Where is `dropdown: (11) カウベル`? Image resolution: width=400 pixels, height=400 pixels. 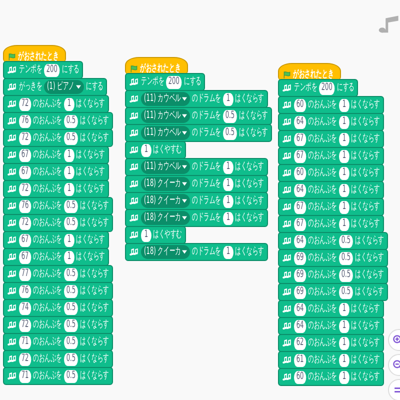 dropdown: (11) カウベル is located at coordinates (165, 116).